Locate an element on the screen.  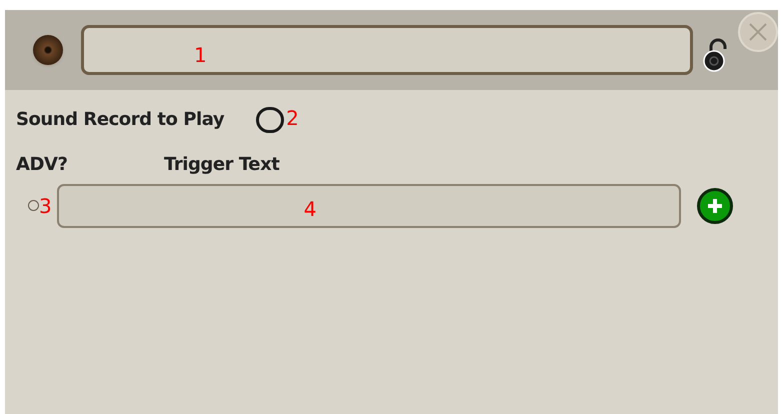
knob-icon is located at coordinates (48, 50).